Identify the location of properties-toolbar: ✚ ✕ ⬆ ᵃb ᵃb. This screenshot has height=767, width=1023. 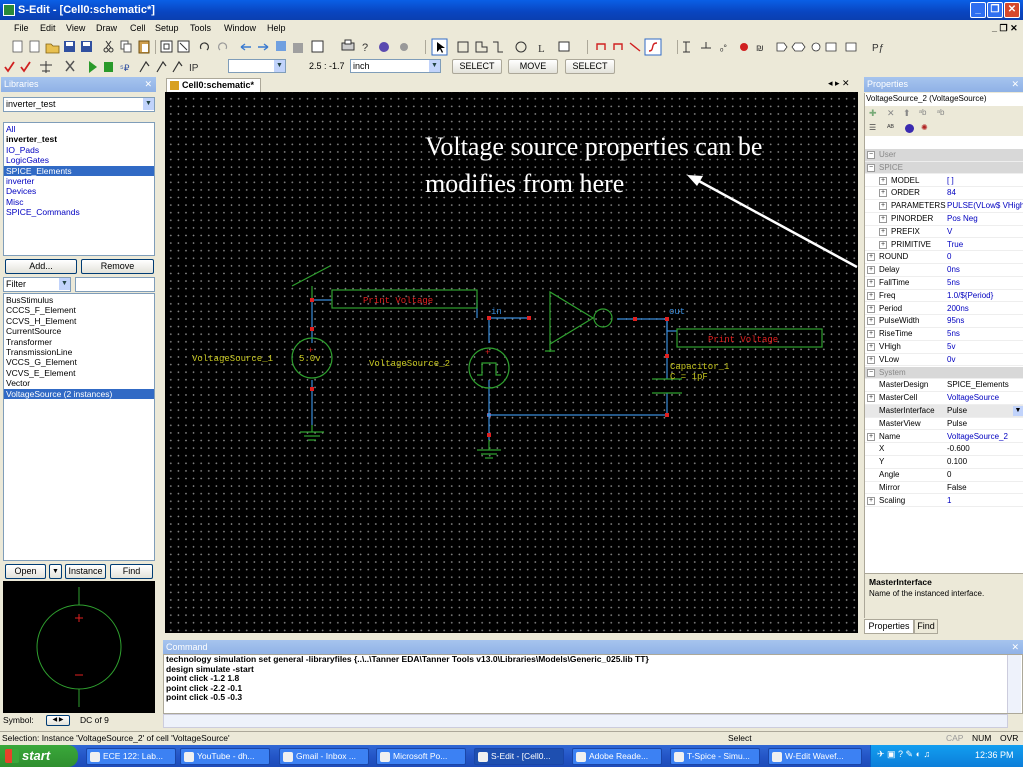
(944, 113).